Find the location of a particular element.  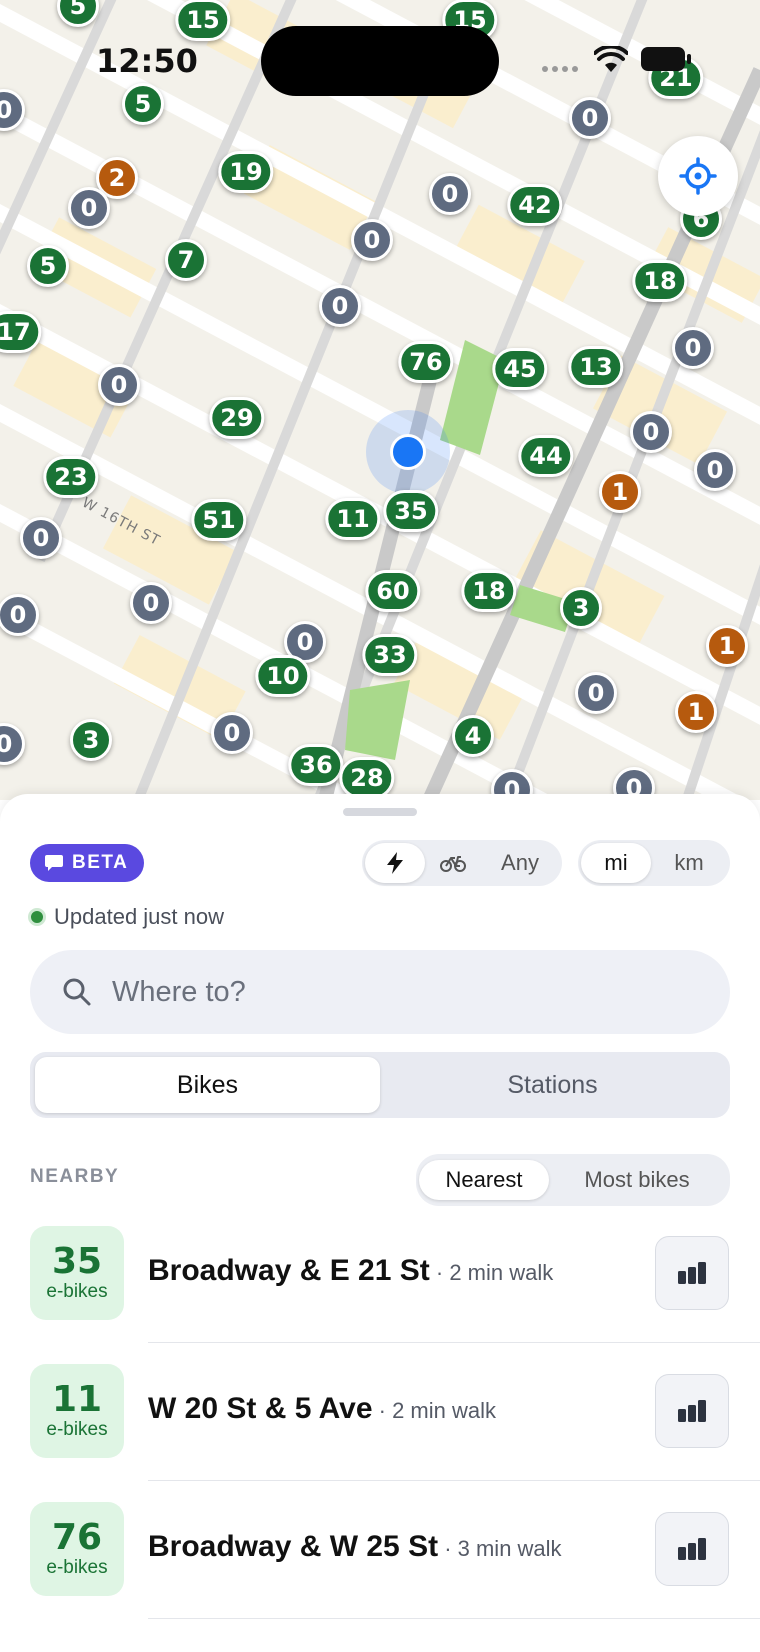

filter-ebike is located at coordinates (395, 863).